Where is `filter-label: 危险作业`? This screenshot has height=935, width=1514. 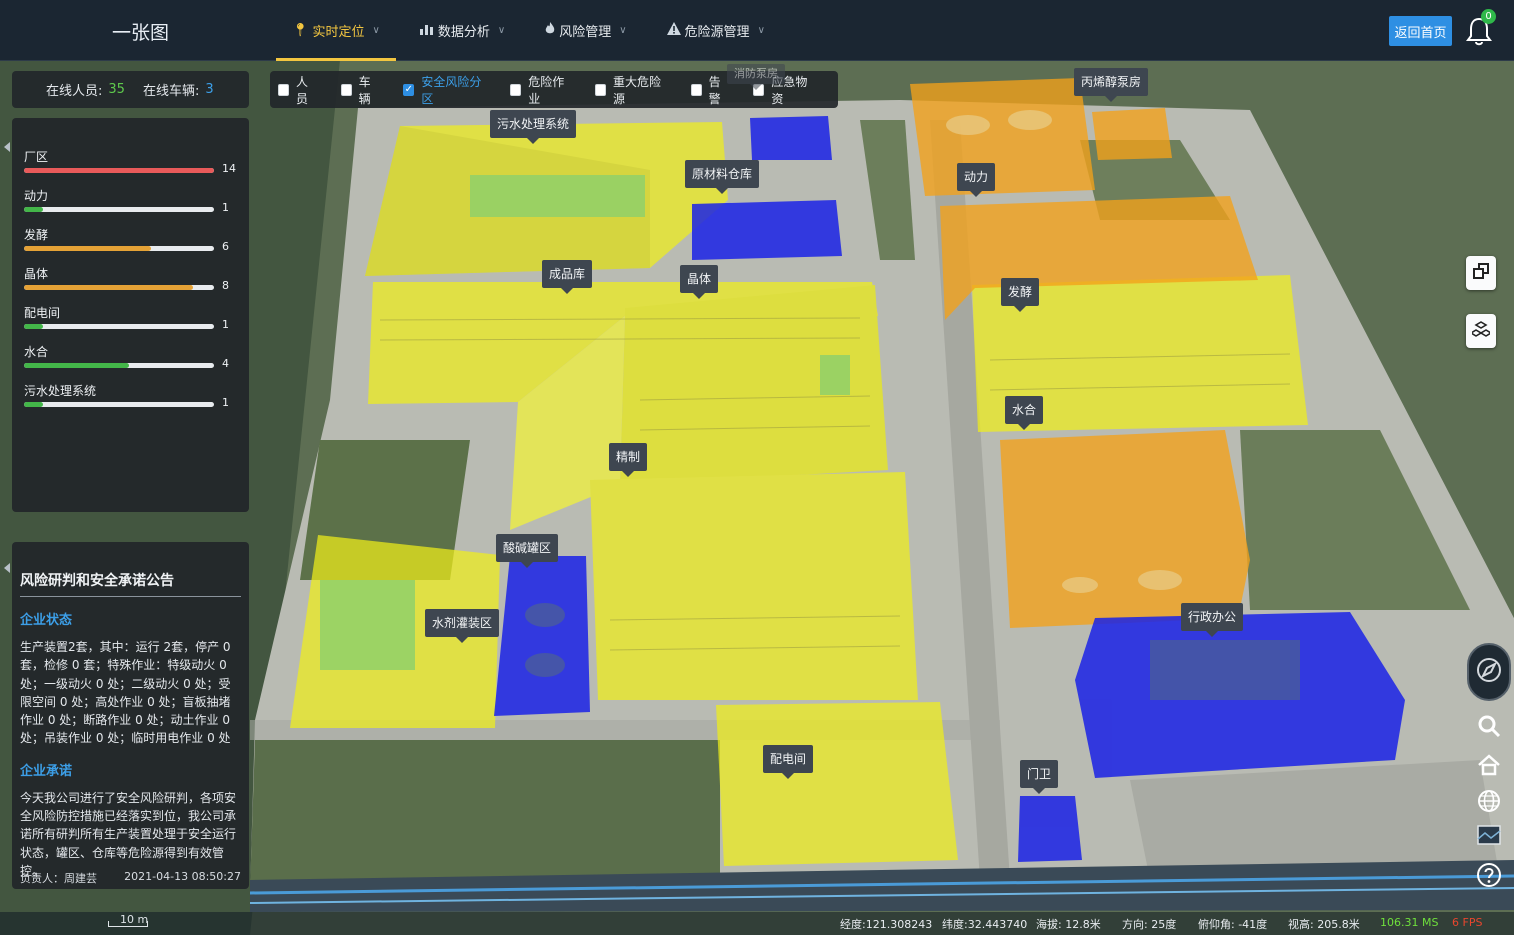
filter-label: 危险作业 is located at coordinates (546, 90).